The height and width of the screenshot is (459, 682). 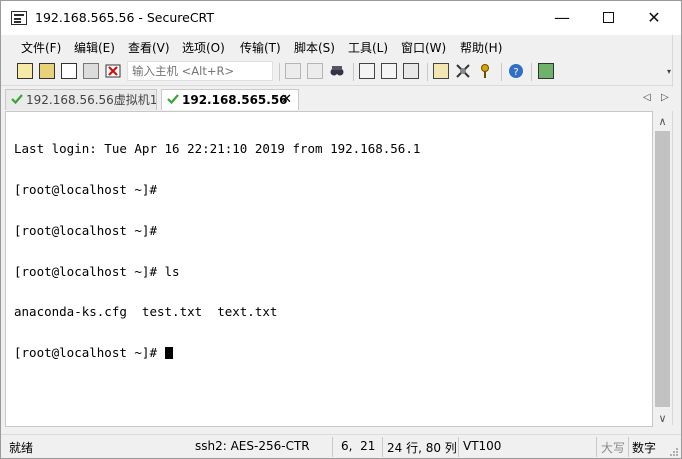 What do you see at coordinates (367, 71) in the screenshot?
I see `print-icon` at bounding box center [367, 71].